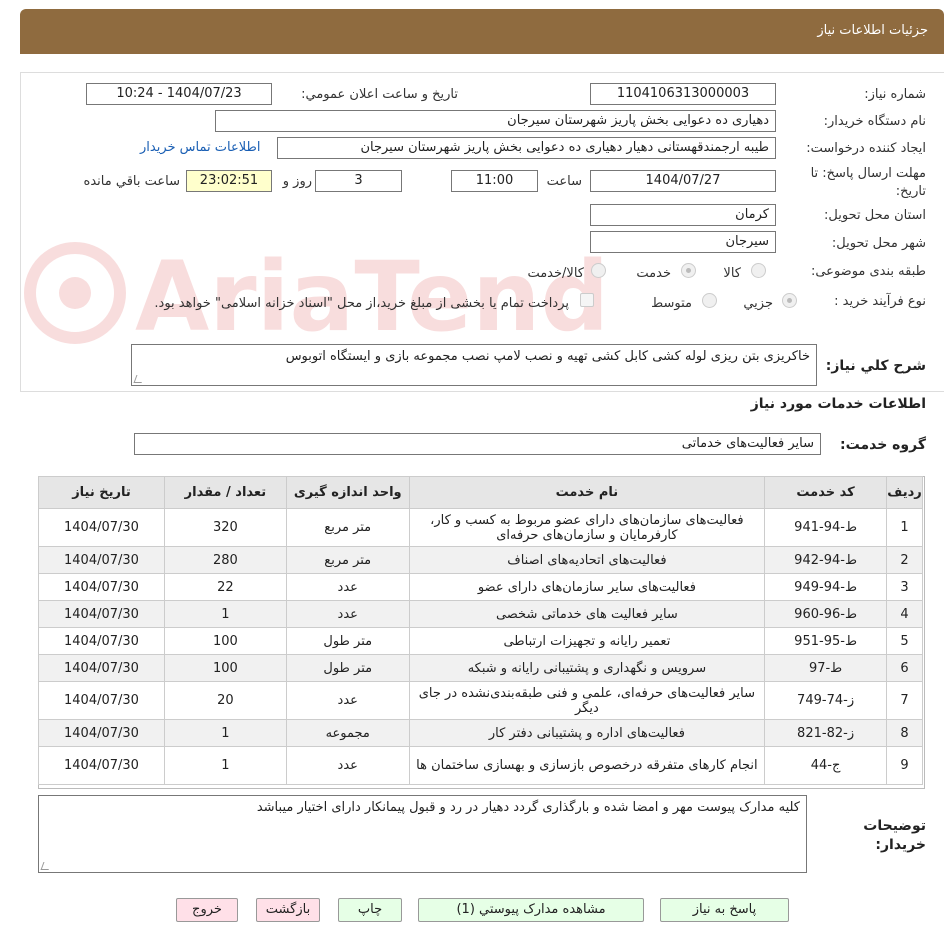  Describe the element at coordinates (482, 31) in the screenshot. I see `page-header: جزئیات اطلاعات نیاز` at that location.